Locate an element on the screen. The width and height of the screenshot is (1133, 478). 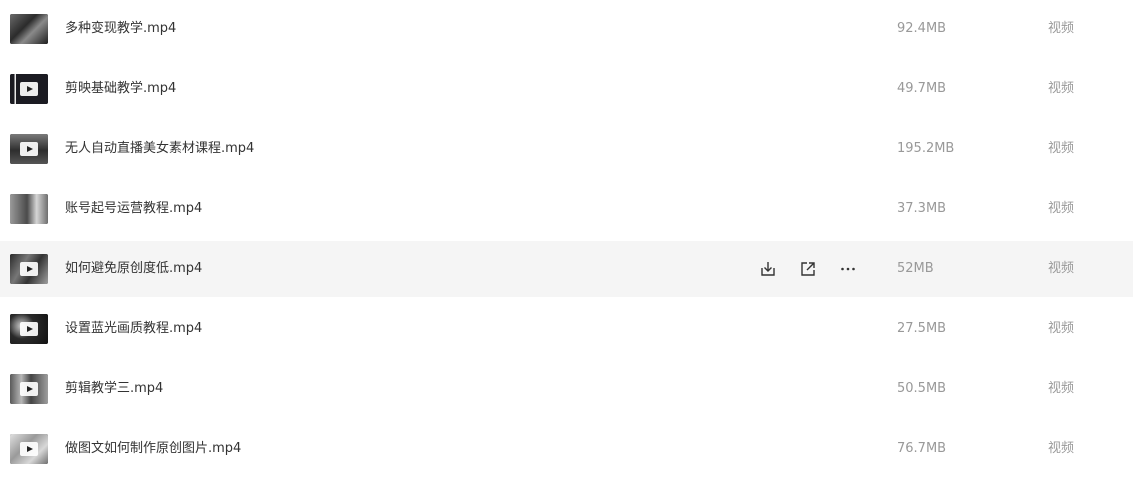
file-row: 无人自动直播美女素材课程.mp4 195.2MB 视频 is located at coordinates (566, 149).